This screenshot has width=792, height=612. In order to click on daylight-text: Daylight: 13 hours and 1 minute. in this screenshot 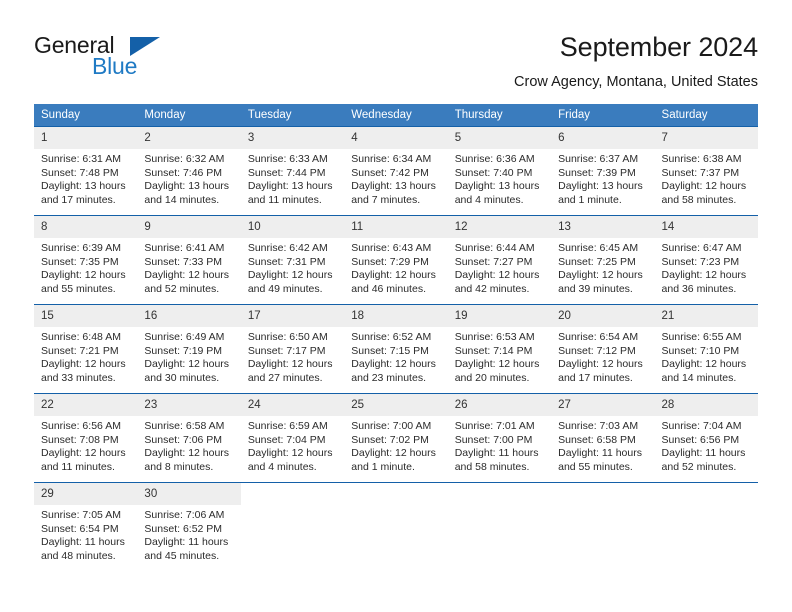, I will do `click(600, 193)`.